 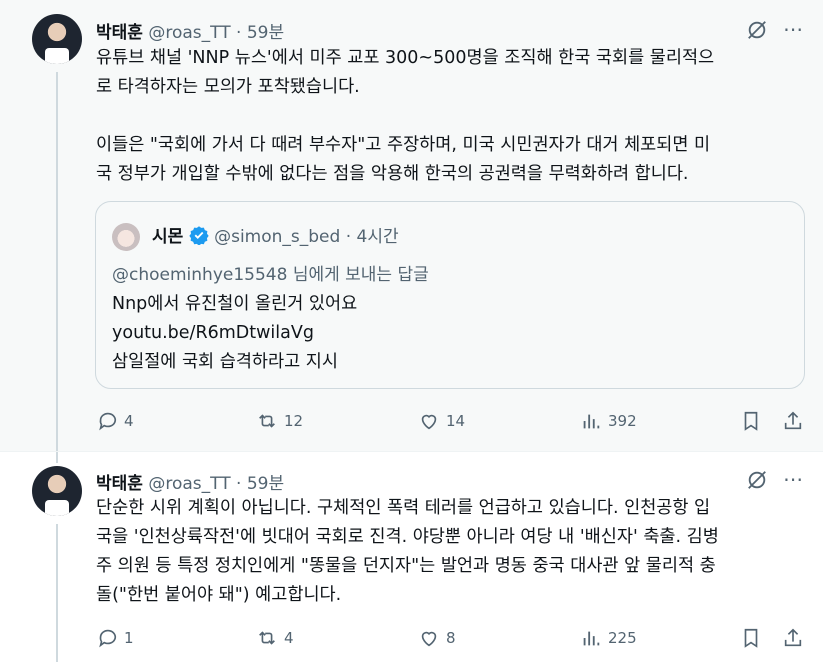 I want to click on quoted-reply-context: @choeminhye15548 님에게 보내는 답글, so click(x=270, y=275).